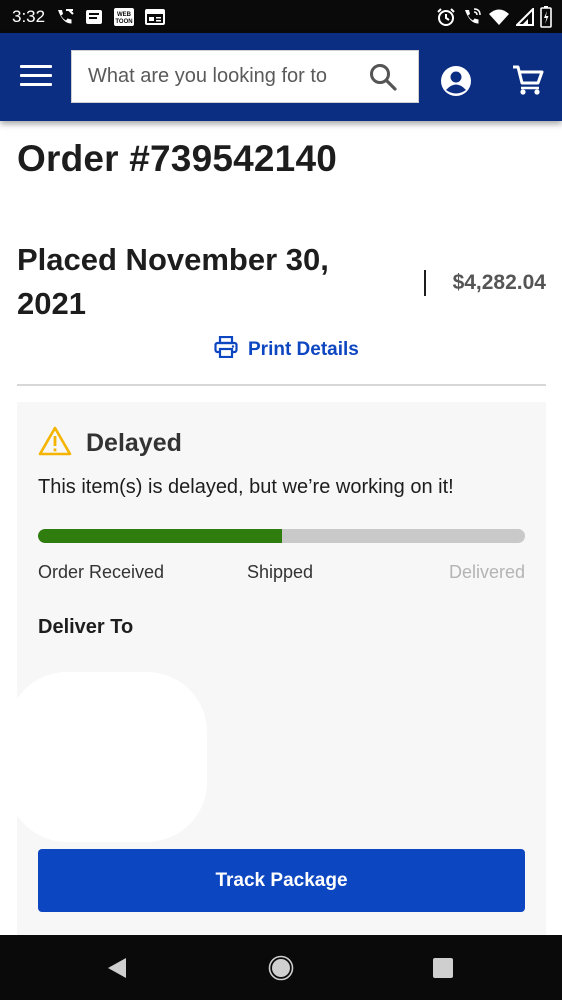 This screenshot has width=562, height=1000. I want to click on news-icon, so click(155, 17).